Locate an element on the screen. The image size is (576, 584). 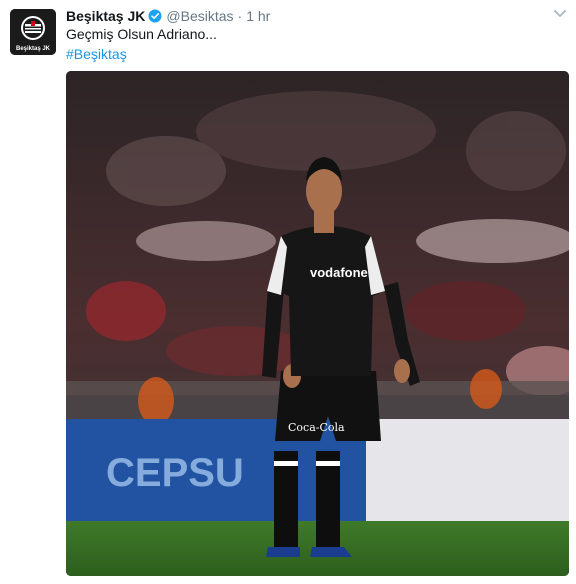
ad-board-text: CEPSU is located at coordinates (175, 473).